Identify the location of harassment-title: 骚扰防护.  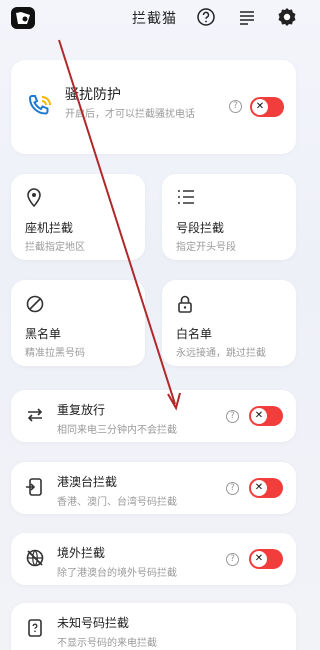
(93, 95).